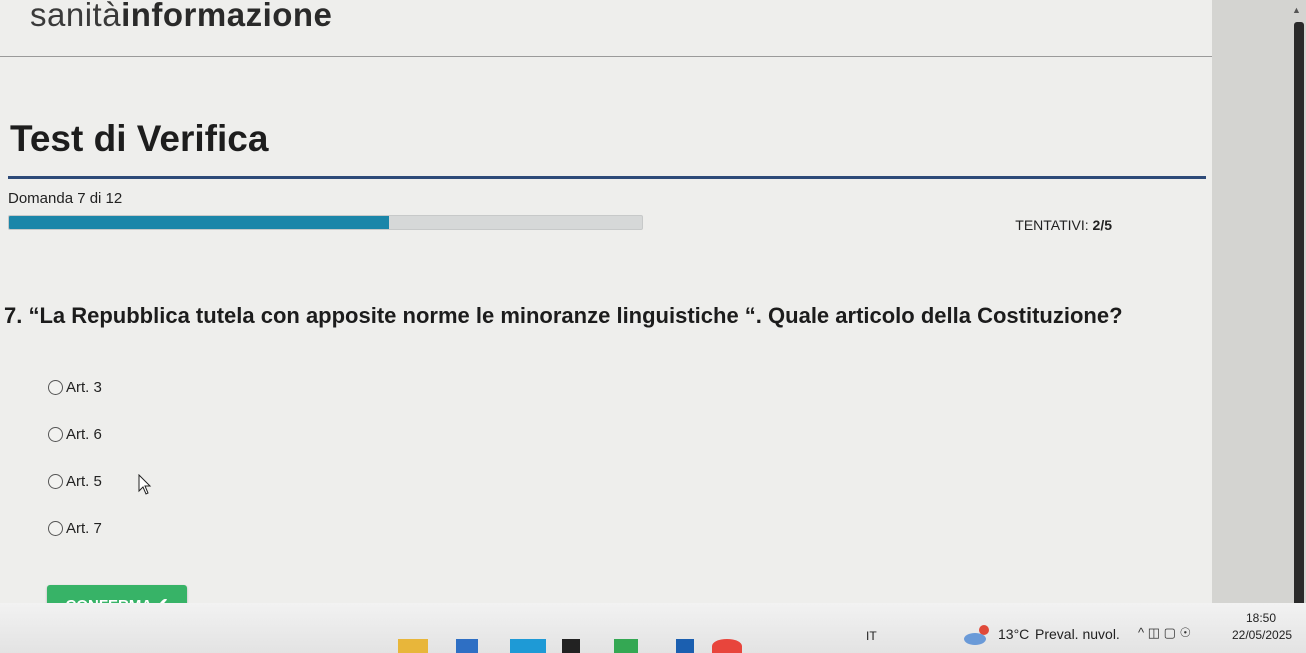 The image size is (1306, 653). What do you see at coordinates (1262, 635) in the screenshot?
I see `clock-date: 22/05/2025` at bounding box center [1262, 635].